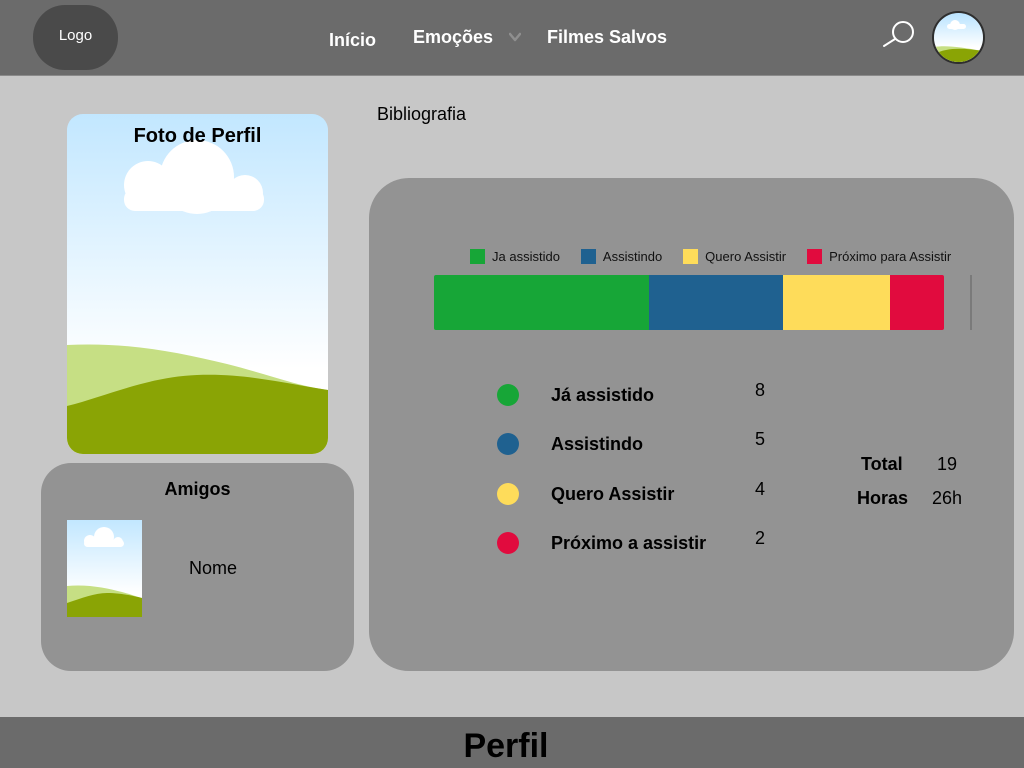 Image resolution: width=1024 pixels, height=768 pixels. I want to click on nav-filmes-salvos: Filmes Salvos, so click(607, 37).